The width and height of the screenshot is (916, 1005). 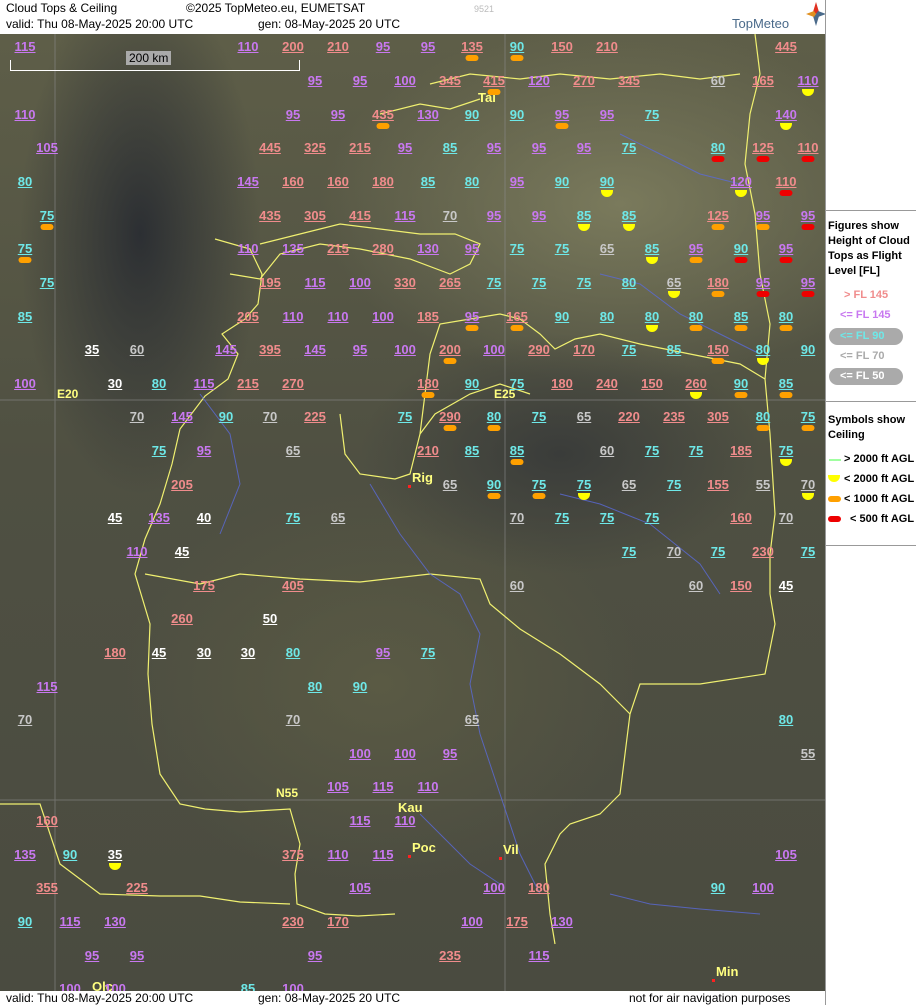 What do you see at coordinates (70, 854) in the screenshot?
I see `cloud-top-label: 90` at bounding box center [70, 854].